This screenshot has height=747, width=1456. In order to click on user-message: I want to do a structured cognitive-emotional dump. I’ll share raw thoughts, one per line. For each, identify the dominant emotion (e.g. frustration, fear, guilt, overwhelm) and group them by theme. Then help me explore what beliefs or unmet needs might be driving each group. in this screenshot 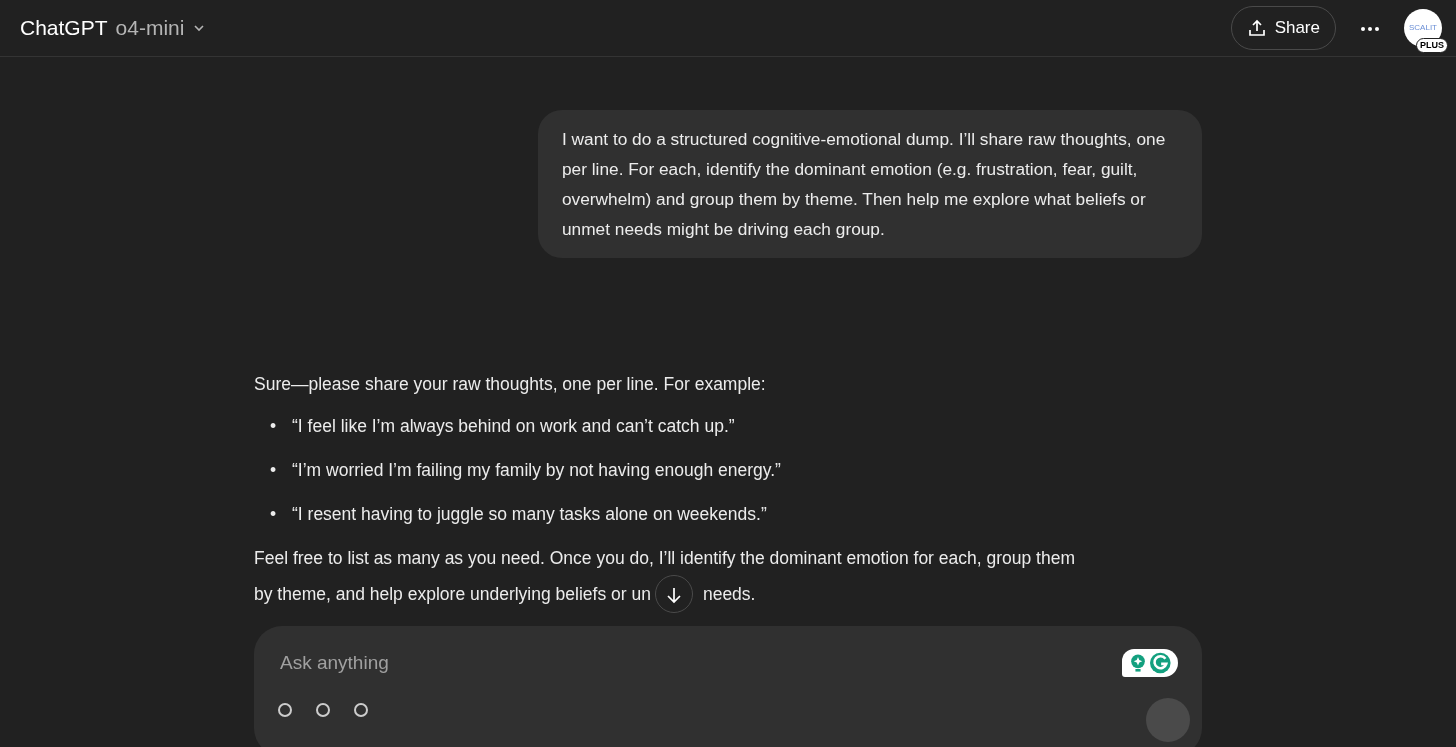, I will do `click(870, 184)`.